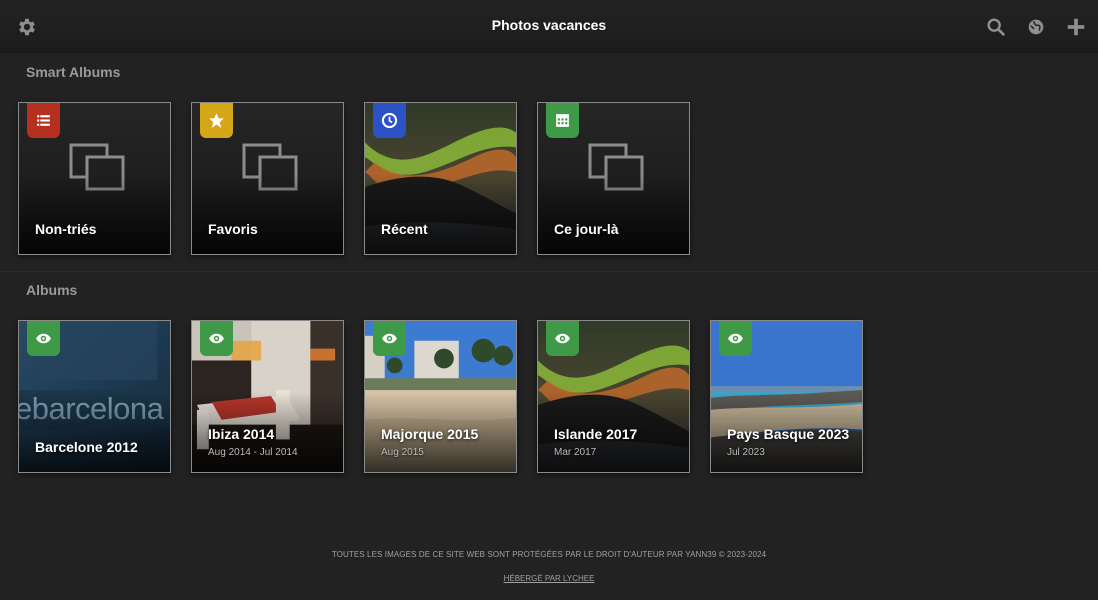  I want to click on top-bar: Photos vacances, so click(549, 26).